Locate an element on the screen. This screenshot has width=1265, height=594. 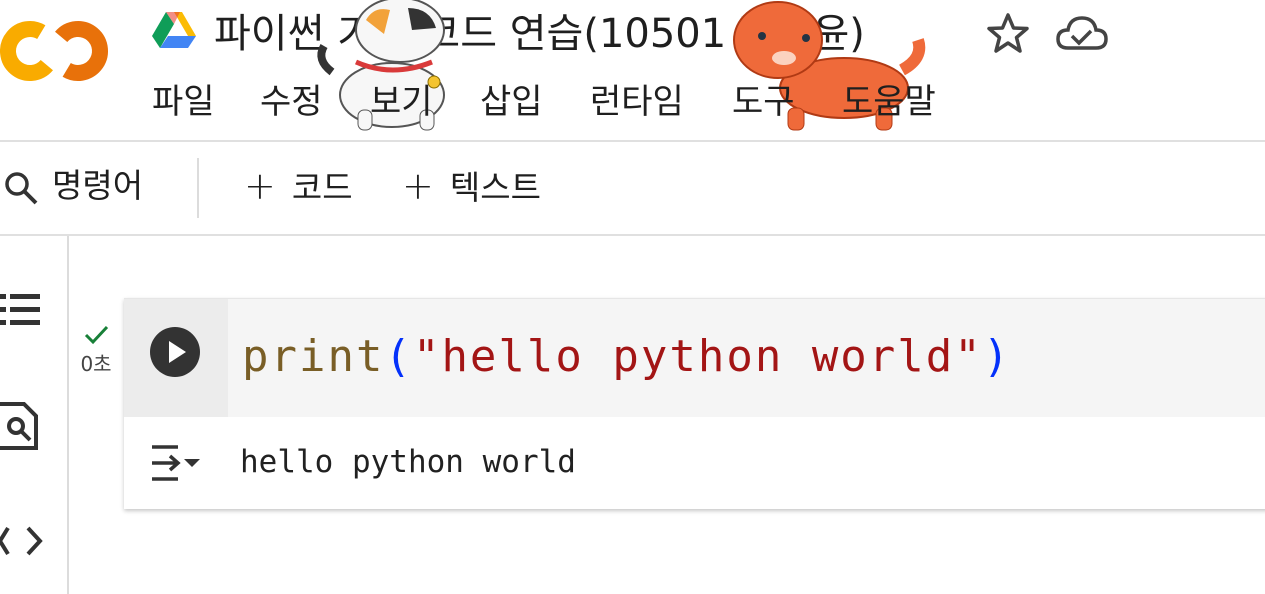
run-cell-button is located at coordinates (175, 352).